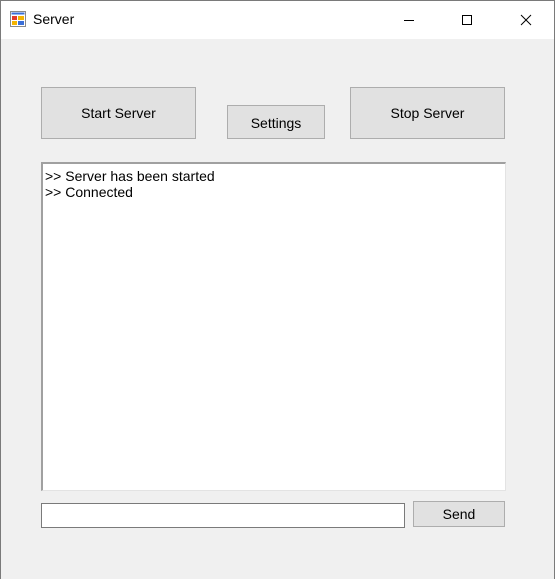 The width and height of the screenshot is (555, 580). I want to click on close-icon, so click(526, 20).